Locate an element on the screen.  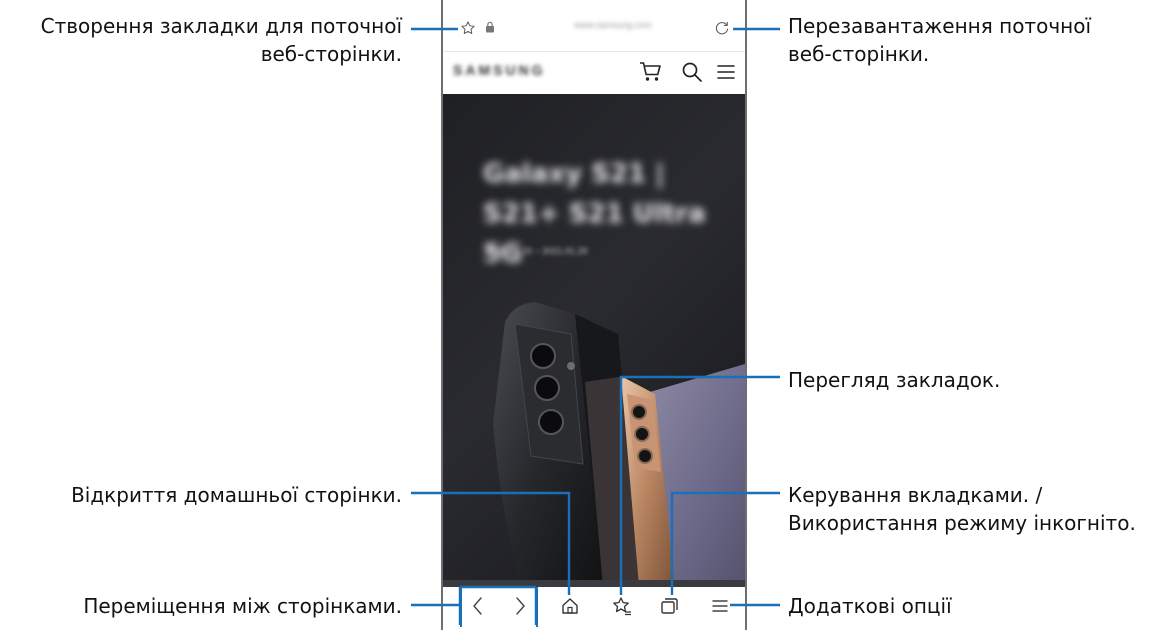
leader-open-home is located at coordinates (491, 543).